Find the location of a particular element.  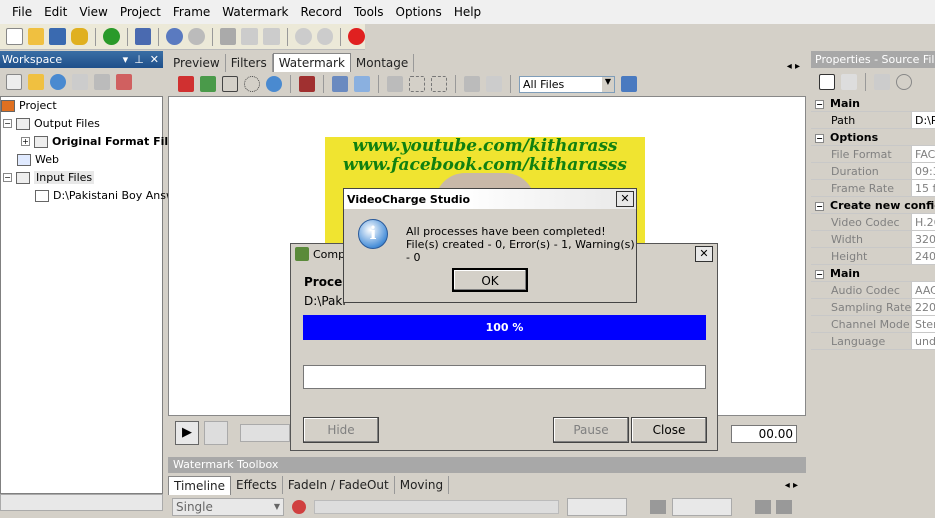

text-watermark-icon is located at coordinates (186, 84).